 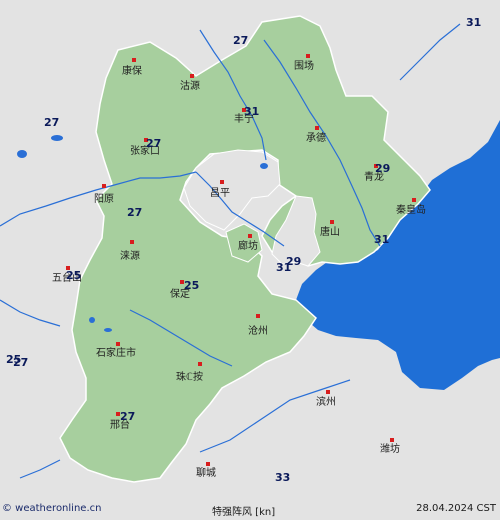 I want to click on site-credit: © weatheronline.cn, so click(x=51, y=508).